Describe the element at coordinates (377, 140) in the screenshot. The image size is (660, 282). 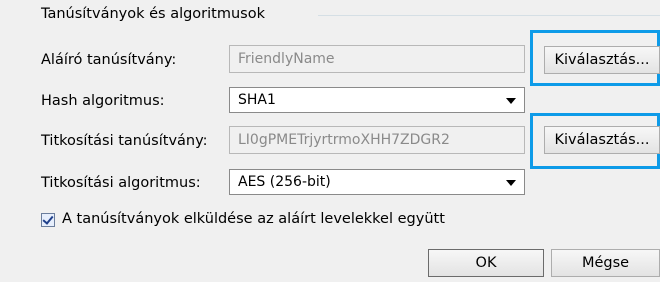
I see `encryption-cert-field: LI0gPMETrjyrtrmoXHH7ZDGR2` at that location.